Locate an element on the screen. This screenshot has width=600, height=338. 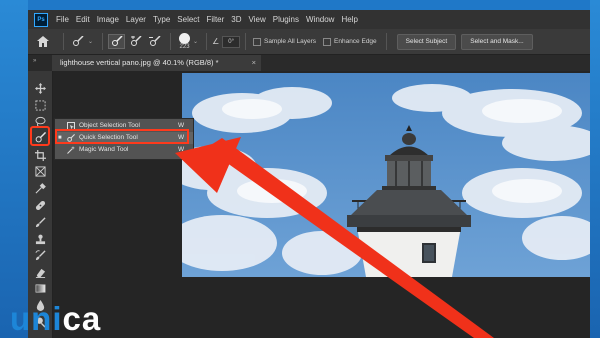
logo-text-right: ca is located at coordinates (82, 318).